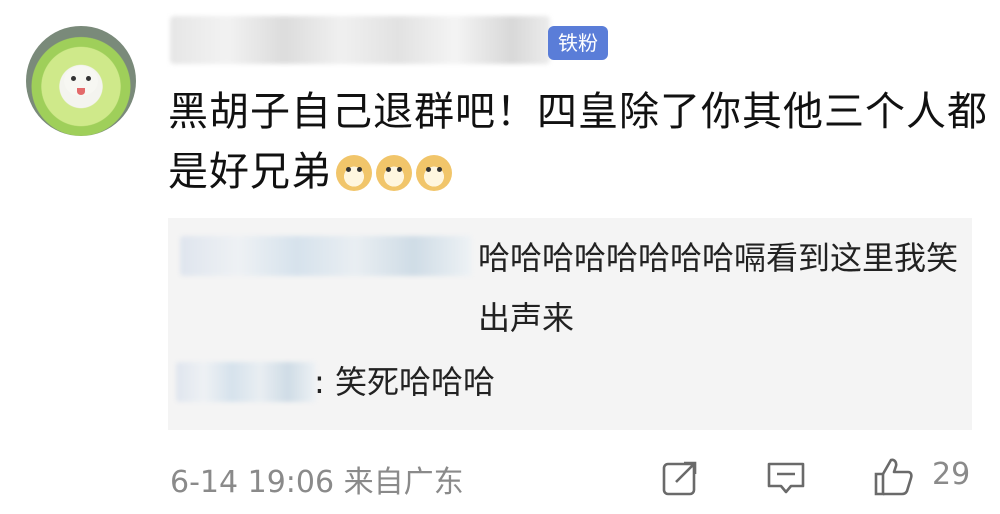  Describe the element at coordinates (360, 40) in the screenshot. I see `username-redacted` at that location.